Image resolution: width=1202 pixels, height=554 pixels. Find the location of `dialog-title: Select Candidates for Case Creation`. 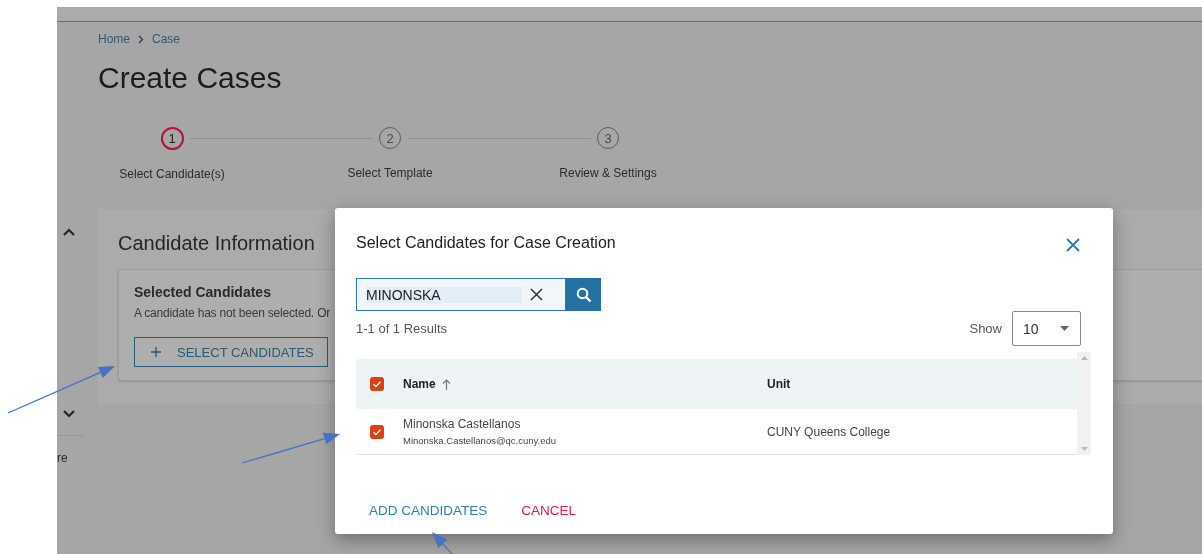

dialog-title: Select Candidates for Case Creation is located at coordinates (486, 243).